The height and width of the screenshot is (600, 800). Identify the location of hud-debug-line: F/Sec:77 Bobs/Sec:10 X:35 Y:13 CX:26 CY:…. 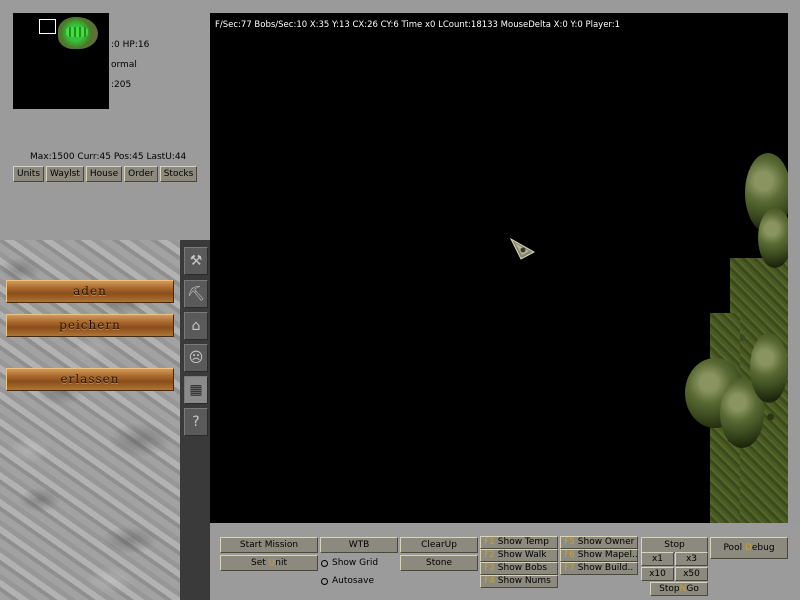
(418, 25).